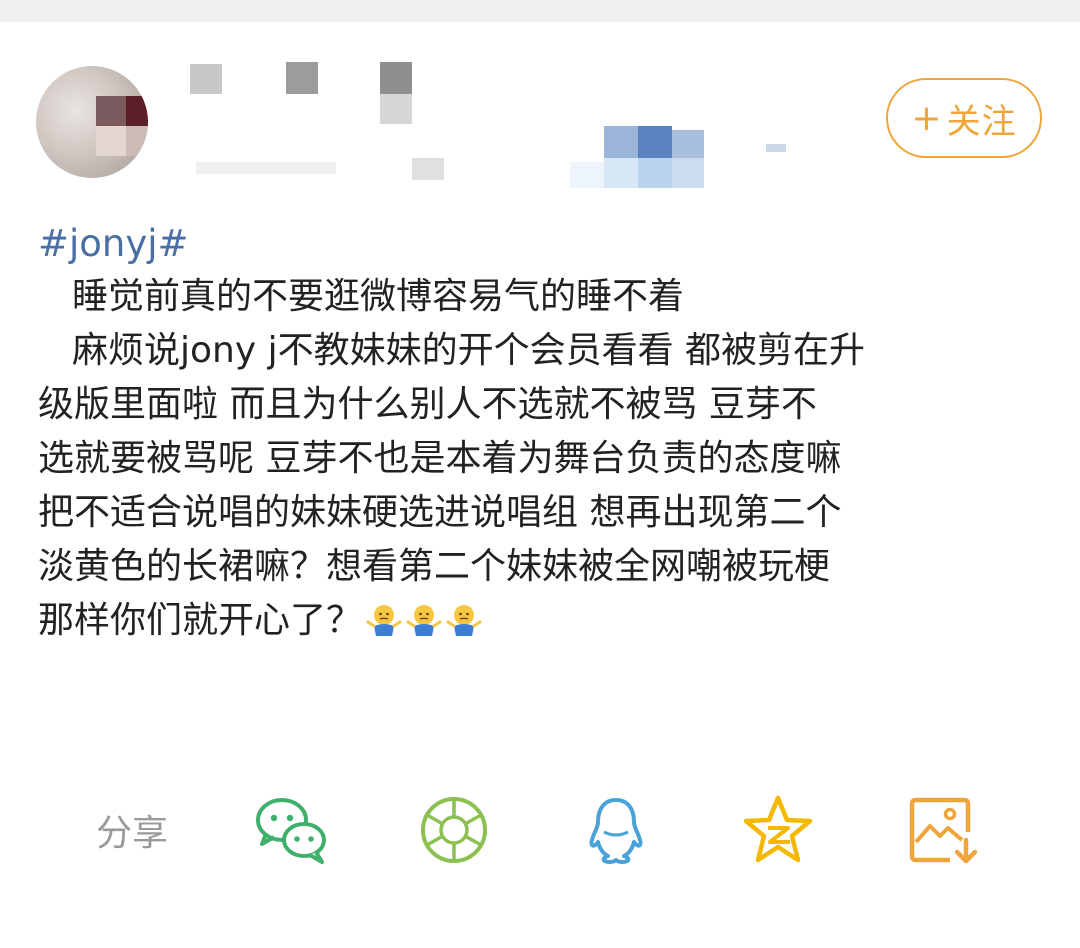 The image size is (1080, 948). What do you see at coordinates (540, 830) in the screenshot?
I see `share-bar: 分享` at bounding box center [540, 830].